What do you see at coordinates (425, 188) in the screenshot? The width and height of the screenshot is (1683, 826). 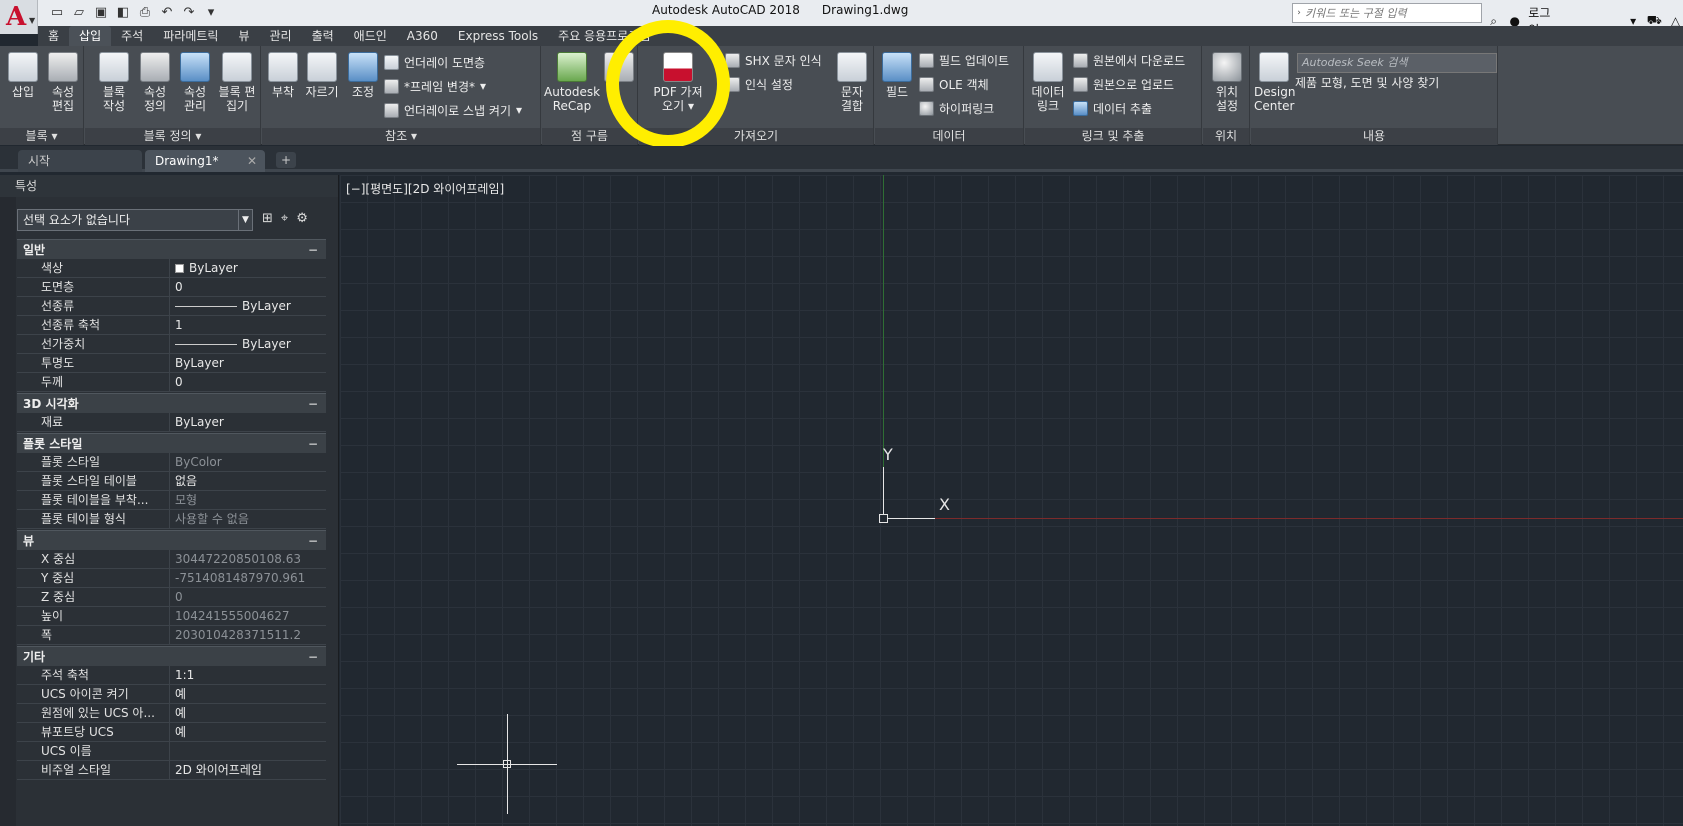 I see `viewport-controls: [−][평면도][2D 와이어프레임]` at bounding box center [425, 188].